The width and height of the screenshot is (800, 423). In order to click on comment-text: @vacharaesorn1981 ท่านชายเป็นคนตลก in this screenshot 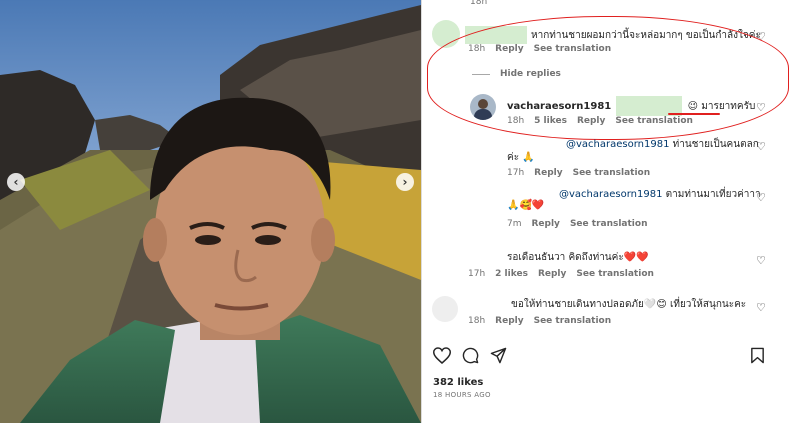, I will do `click(662, 144)`.